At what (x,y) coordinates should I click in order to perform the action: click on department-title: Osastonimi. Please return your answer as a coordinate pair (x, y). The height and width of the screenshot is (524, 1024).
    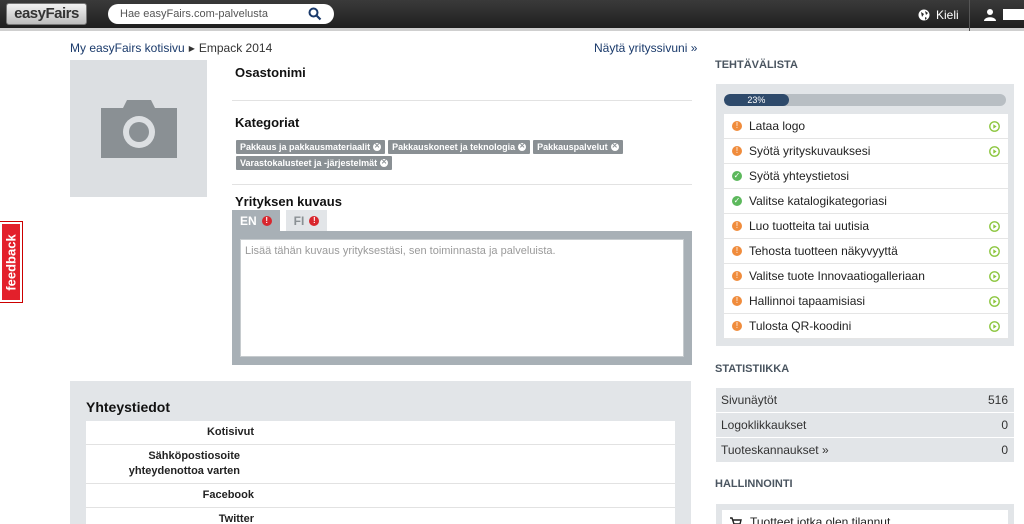
    Looking at the image, I should click on (270, 72).